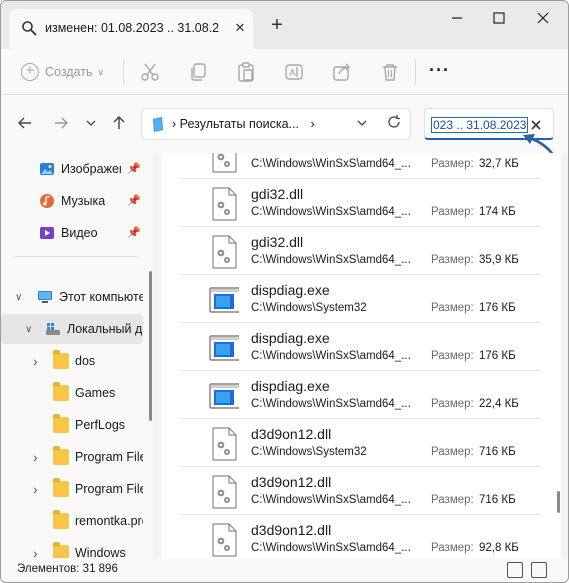  I want to click on file-path: C:\Windows\System32, so click(309, 308).